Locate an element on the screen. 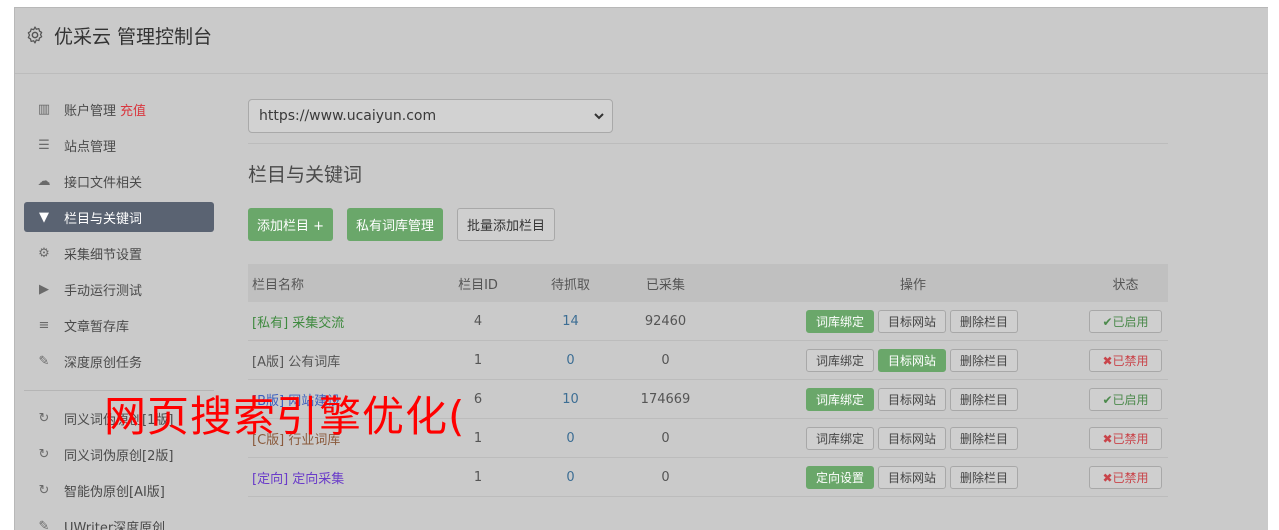 This screenshot has height=530, width=1279. column-name: 公有词库 is located at coordinates (314, 362).